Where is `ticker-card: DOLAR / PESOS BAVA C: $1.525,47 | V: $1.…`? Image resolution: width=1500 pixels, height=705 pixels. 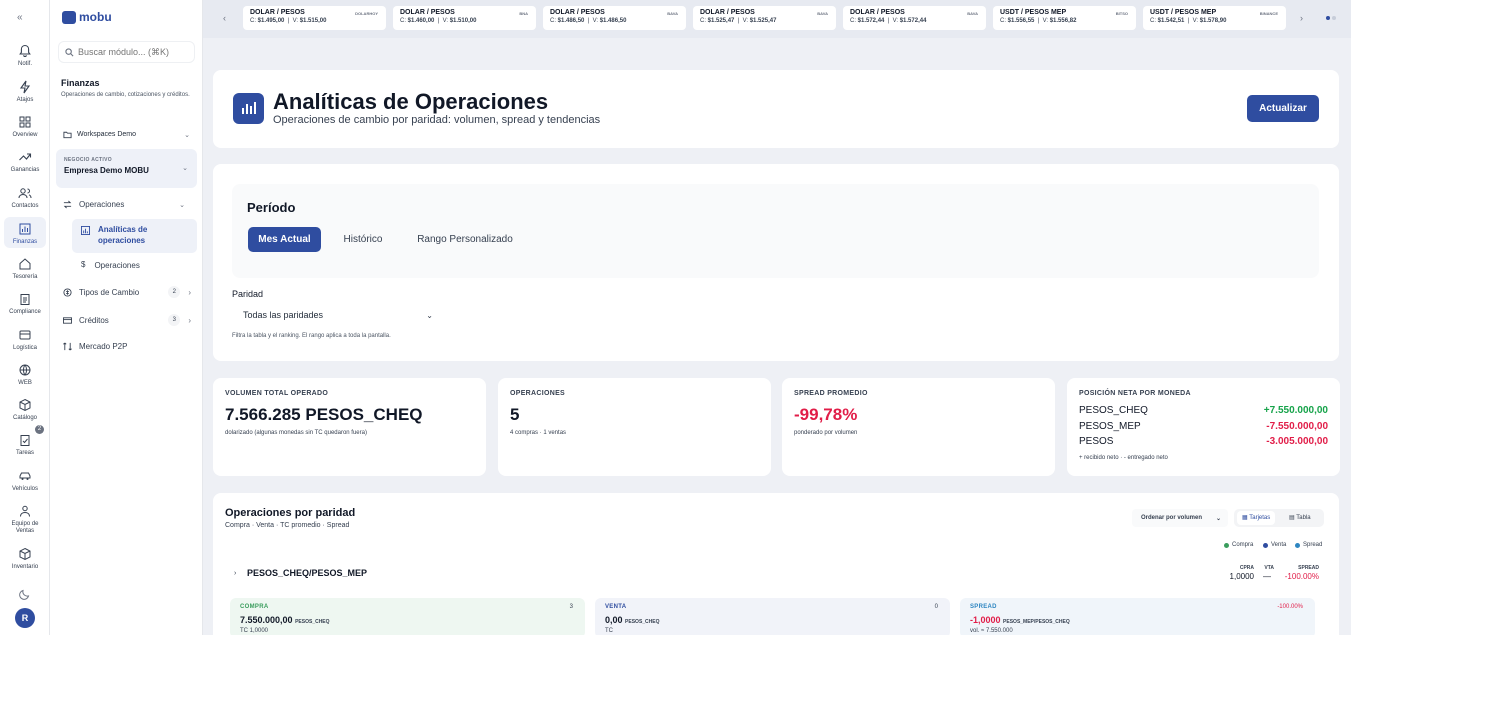
ticker-card: DOLAR / PESOS BAVA C: $1.525,47 | V: $1.… is located at coordinates (764, 18).